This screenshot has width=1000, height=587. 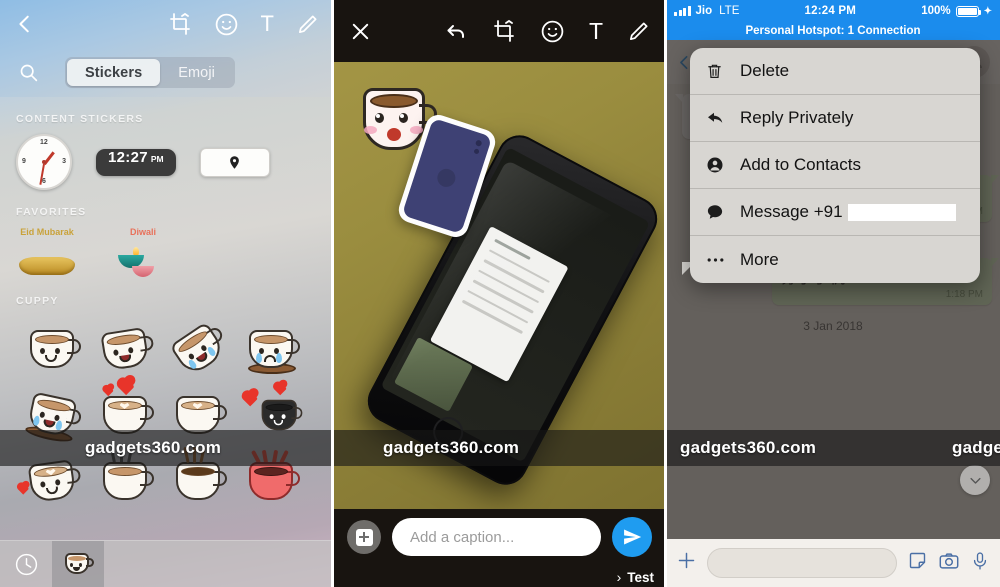 What do you see at coordinates (980, 563) in the screenshot?
I see `mic-icon` at bounding box center [980, 563].